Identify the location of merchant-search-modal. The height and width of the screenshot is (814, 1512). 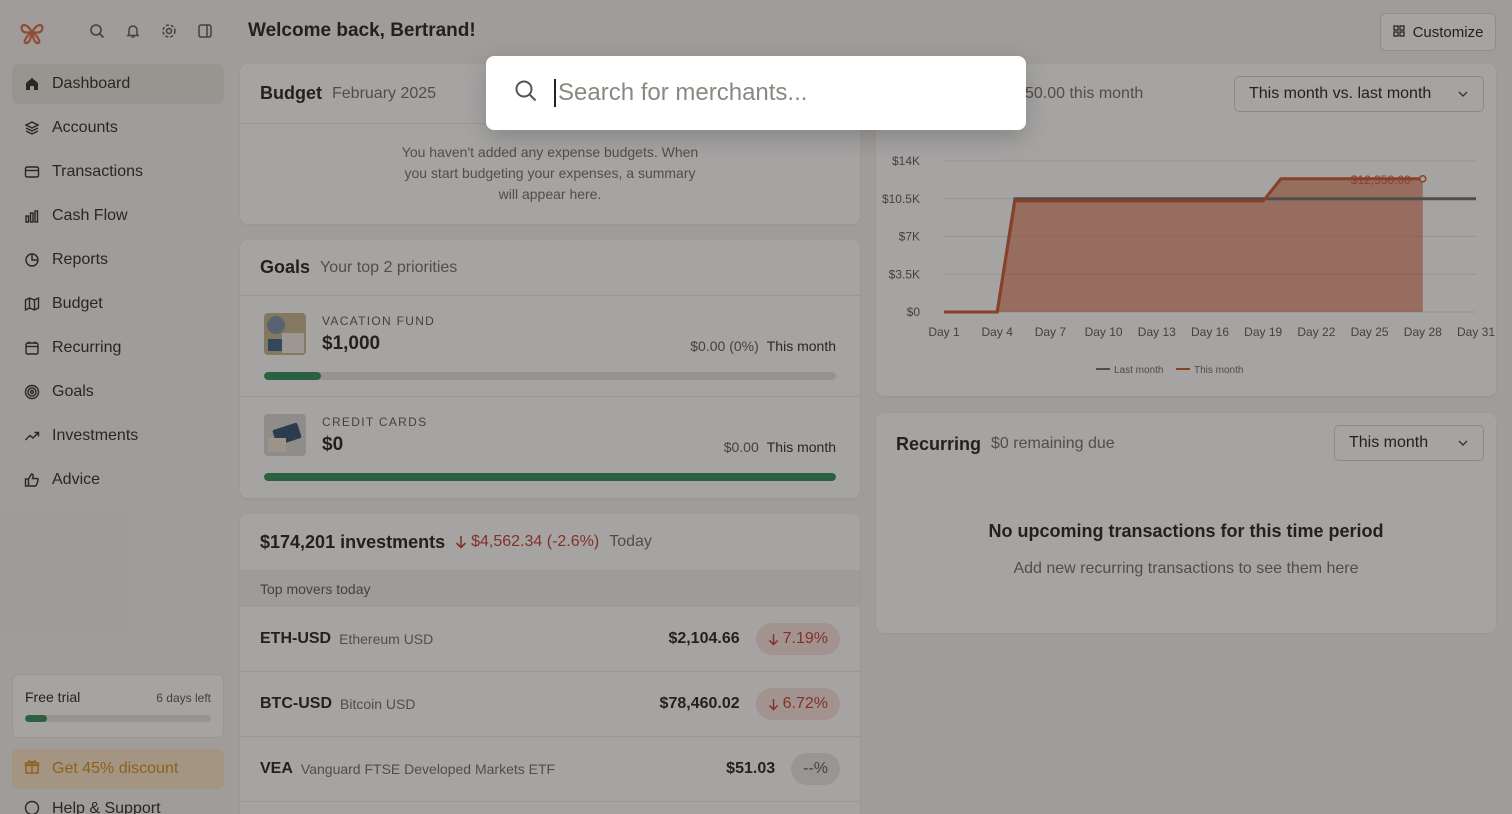
(756, 93).